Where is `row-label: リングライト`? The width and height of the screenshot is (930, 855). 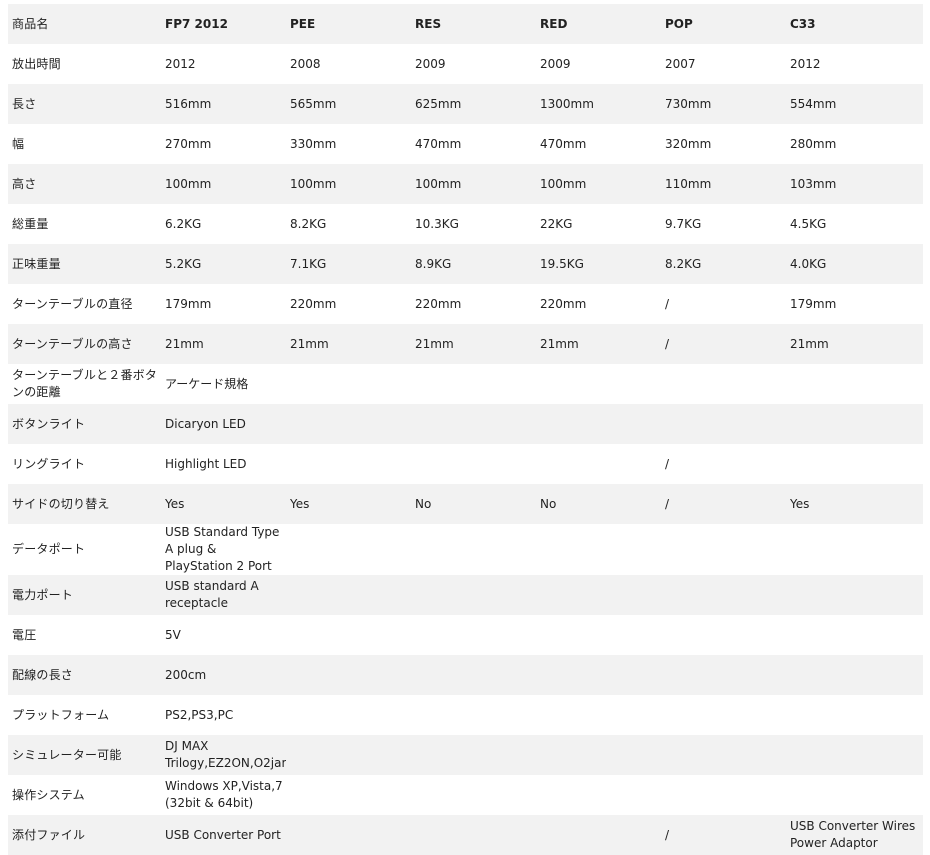 row-label: リングライト is located at coordinates (84, 464).